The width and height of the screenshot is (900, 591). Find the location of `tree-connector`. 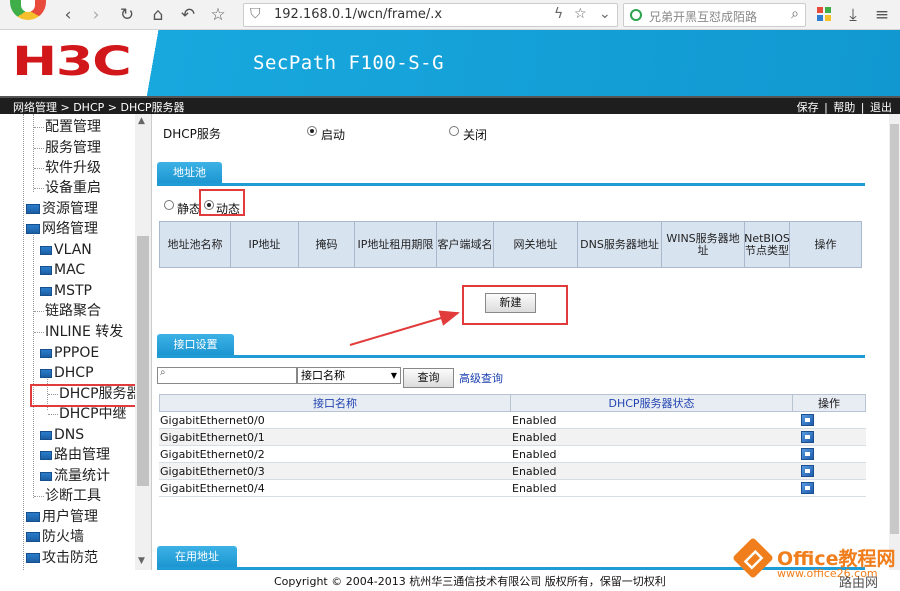

tree-connector is located at coordinates (23, 342).